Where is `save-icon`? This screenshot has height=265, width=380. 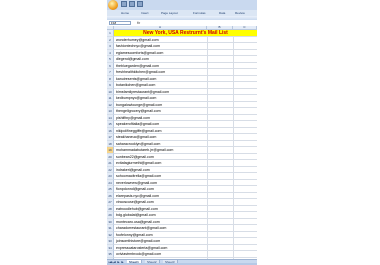
save-icon is located at coordinates (124, 4).